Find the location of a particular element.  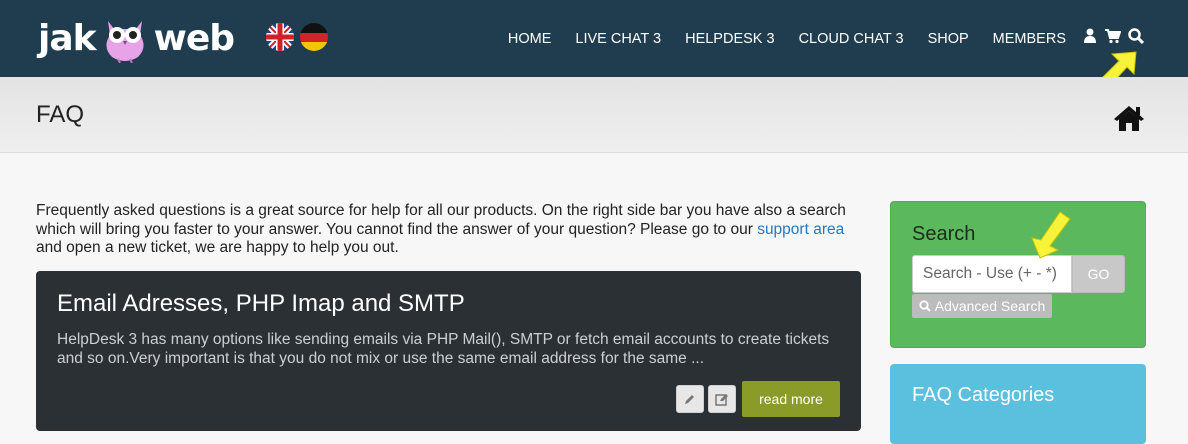

edit-box-button is located at coordinates (722, 399).